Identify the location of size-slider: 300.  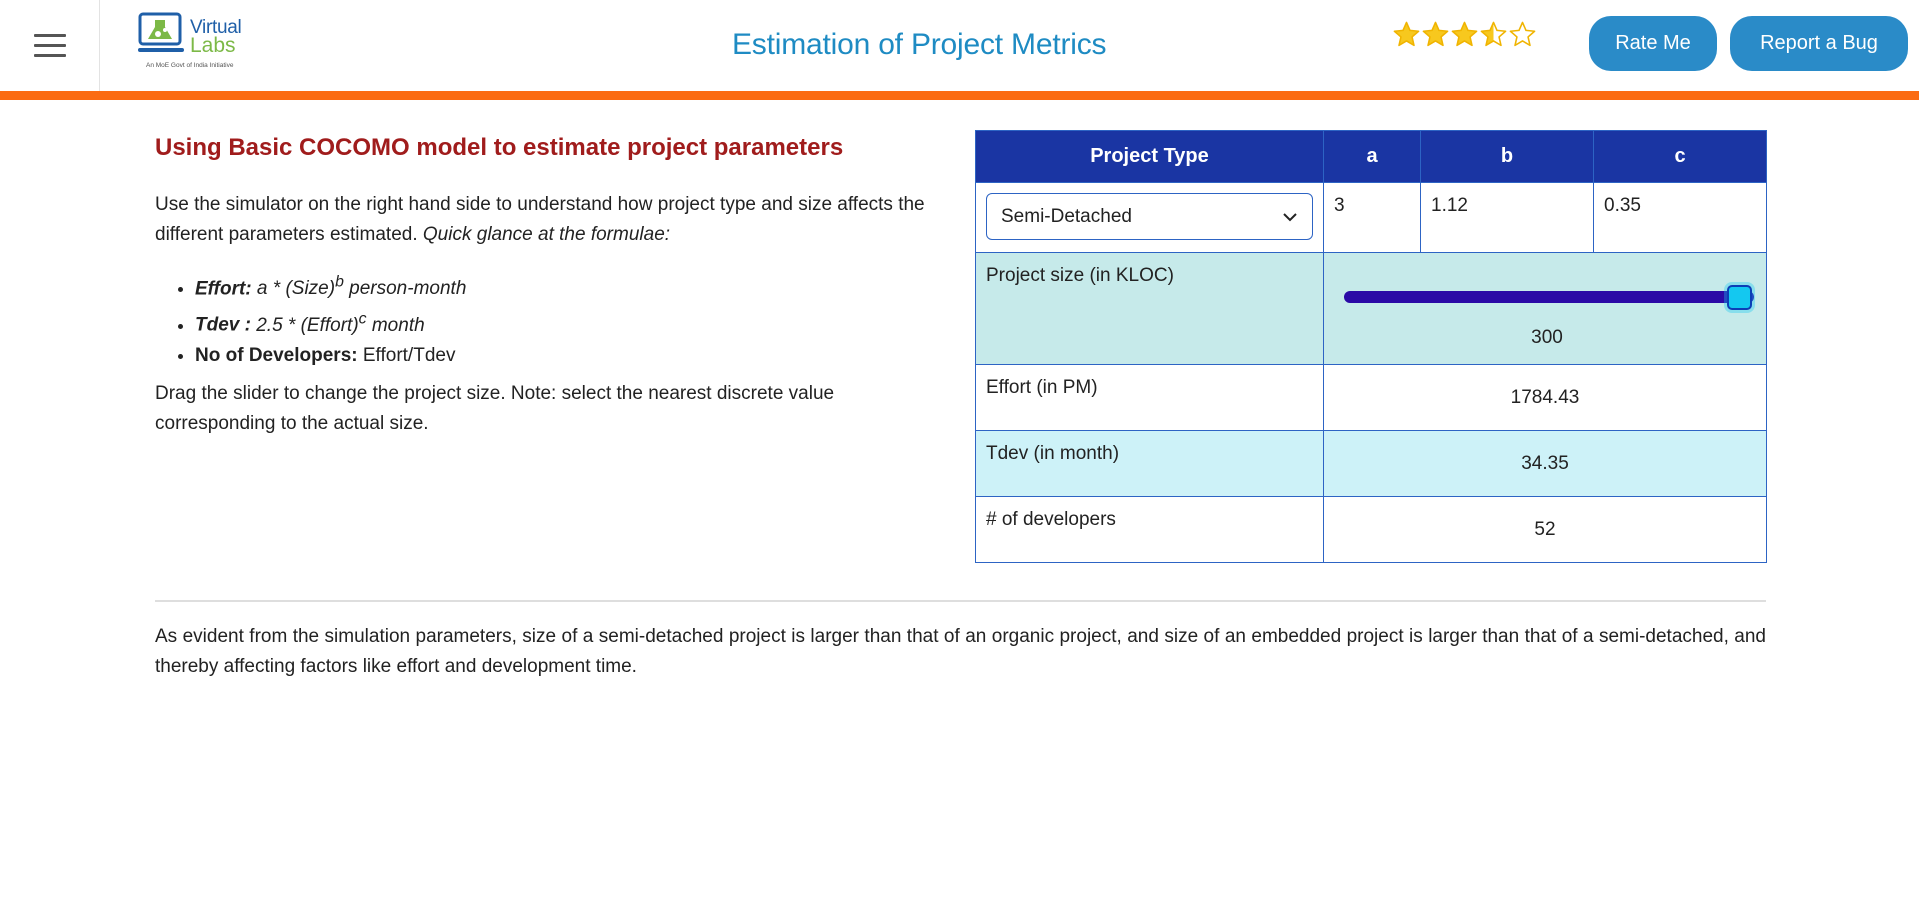
(1547, 309).